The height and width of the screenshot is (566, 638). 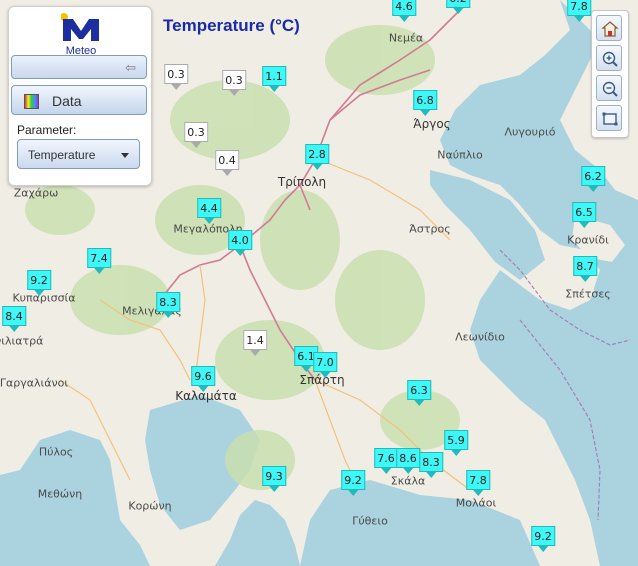 I want to click on data-button: Data, so click(x=79, y=100).